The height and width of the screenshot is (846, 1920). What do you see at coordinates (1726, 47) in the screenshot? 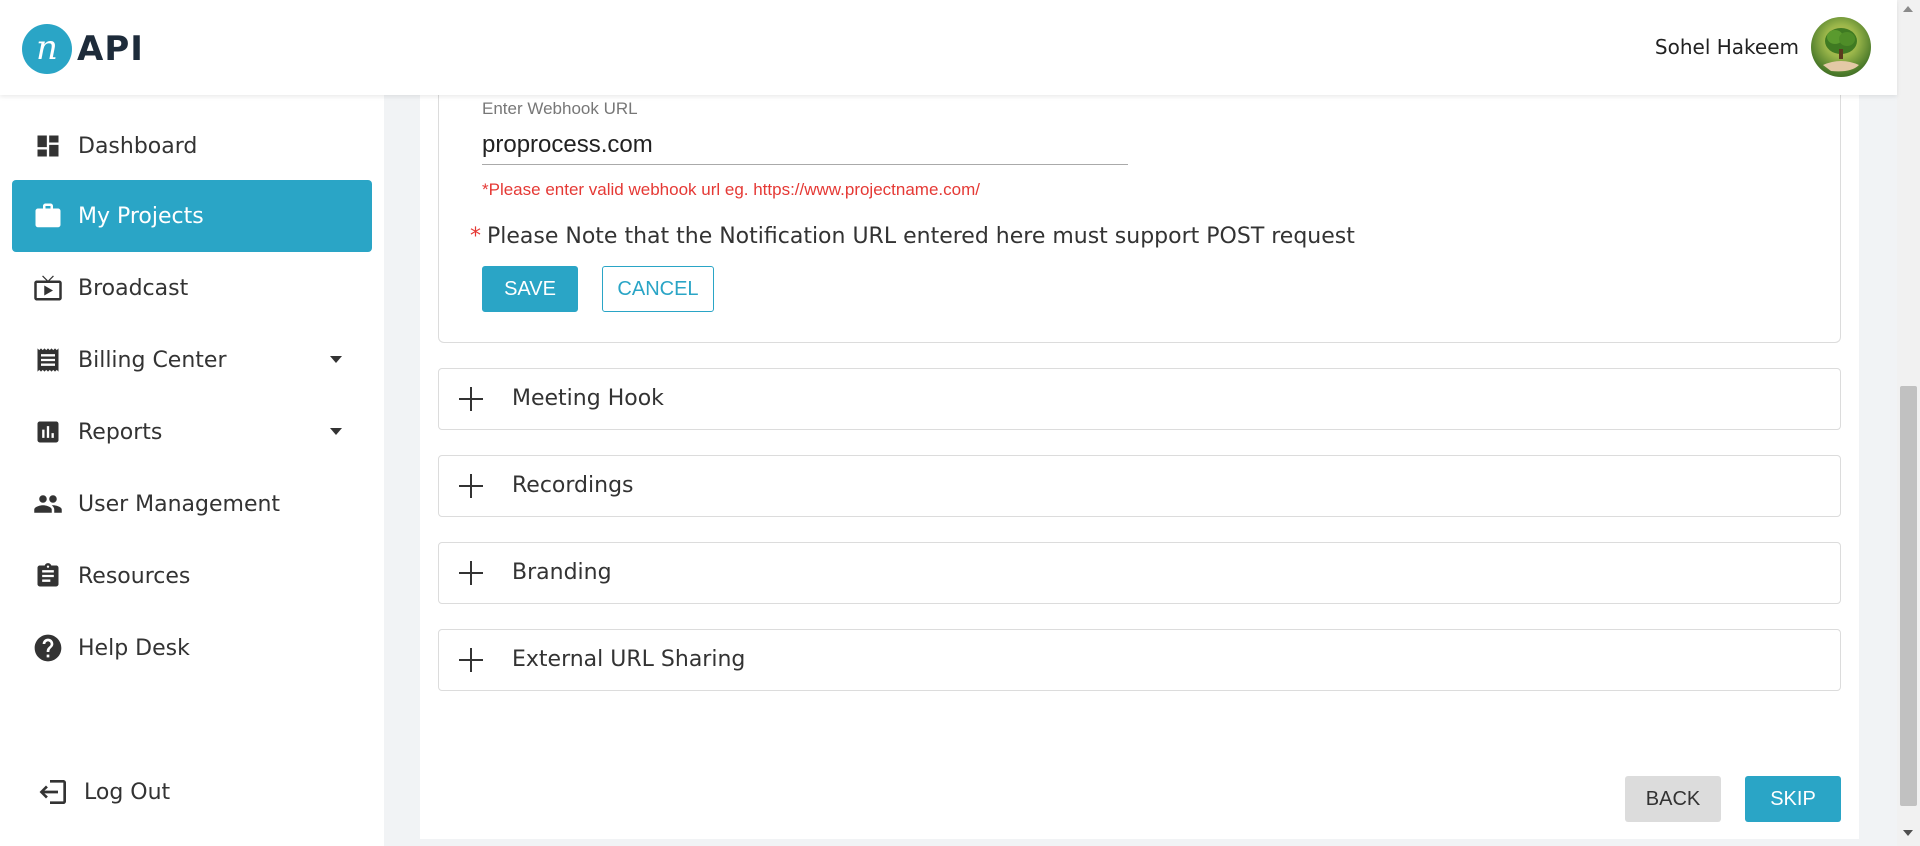
I see `user-name: Sohel Hakeem` at bounding box center [1726, 47].